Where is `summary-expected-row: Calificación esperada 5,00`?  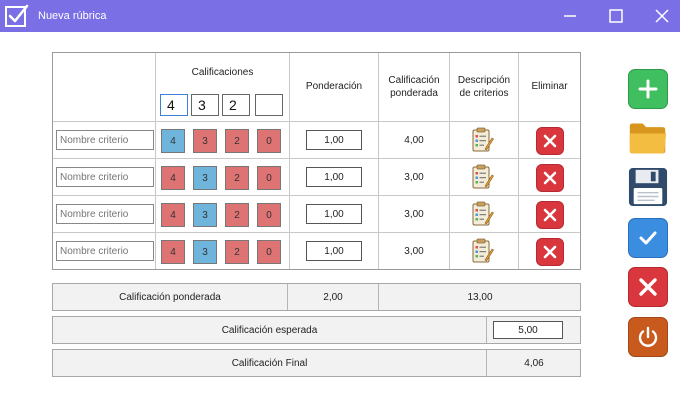 summary-expected-row: Calificación esperada 5,00 is located at coordinates (316, 330).